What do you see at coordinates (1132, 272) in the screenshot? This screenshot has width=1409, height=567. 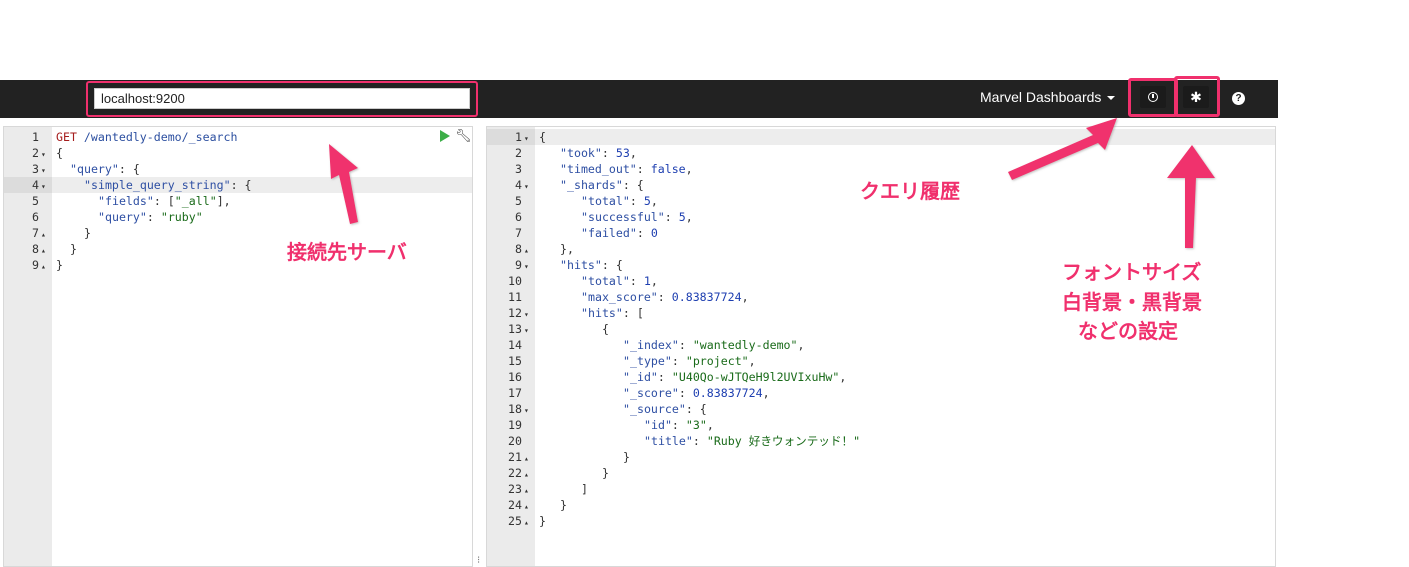 I see `settings-annotation-line1: フォントサイズ` at bounding box center [1132, 272].